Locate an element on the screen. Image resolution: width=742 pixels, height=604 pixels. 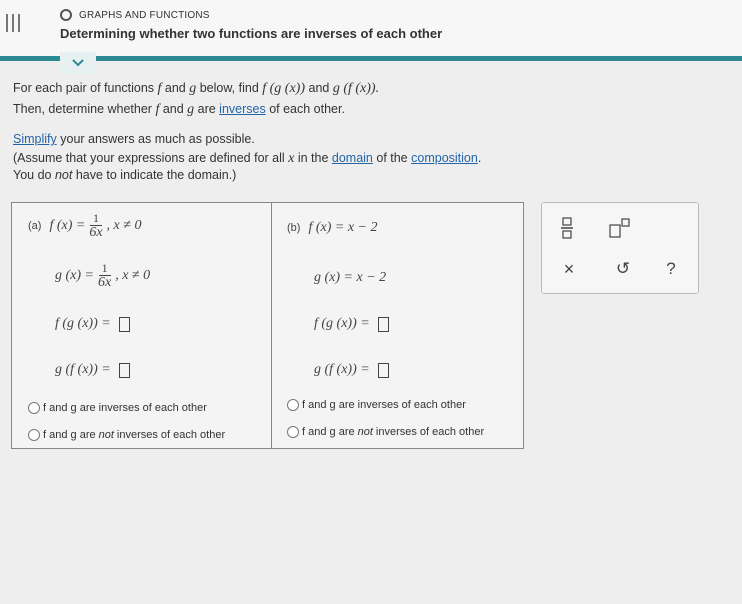
instruction-line-5: You do not have to indicate the domain.) is located at coordinates (124, 175).